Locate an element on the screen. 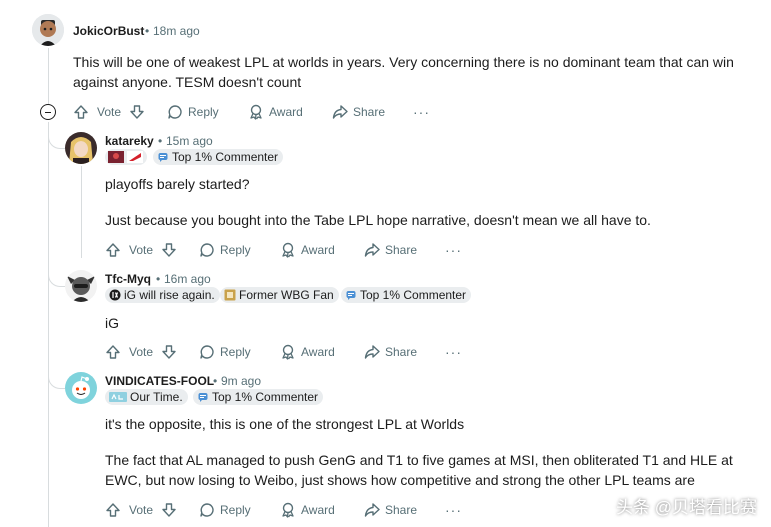 The width and height of the screenshot is (771, 527). flair-badge: iG will rise again. is located at coordinates (162, 295).